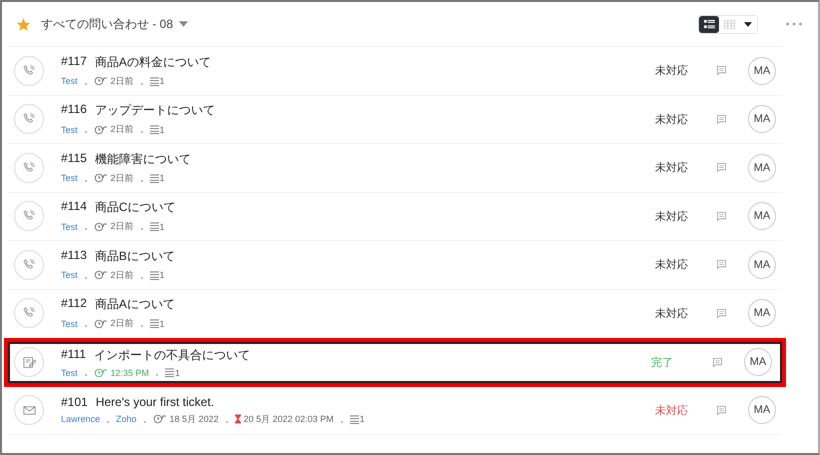  I want to click on list-view-button, so click(709, 24).